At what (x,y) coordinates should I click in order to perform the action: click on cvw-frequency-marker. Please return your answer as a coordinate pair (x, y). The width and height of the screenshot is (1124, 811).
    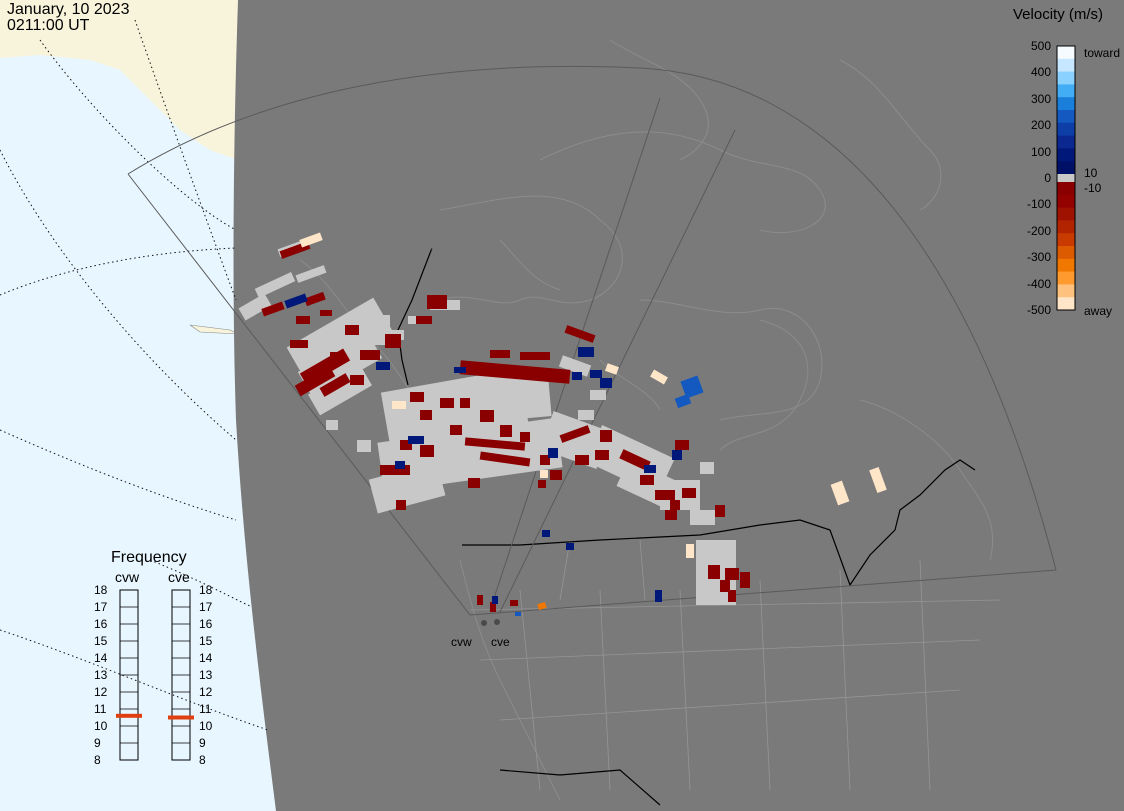
    Looking at the image, I should click on (129, 715).